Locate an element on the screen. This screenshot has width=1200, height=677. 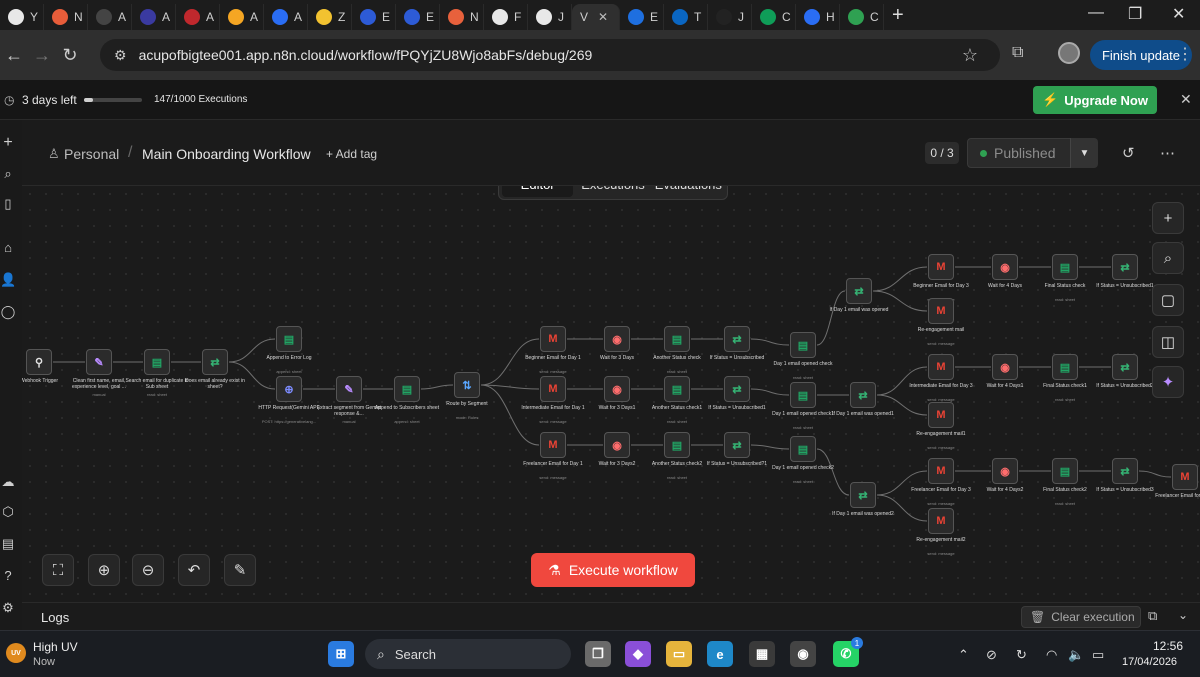
browser-tab: Y is located at coordinates (22, 17).